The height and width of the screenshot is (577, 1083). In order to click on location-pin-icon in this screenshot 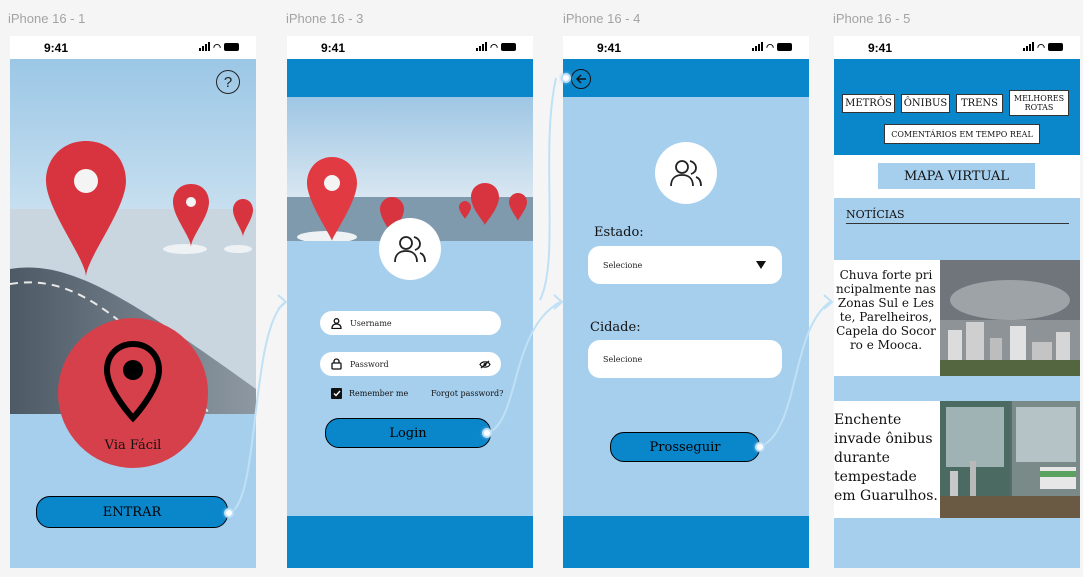, I will do `click(133, 381)`.